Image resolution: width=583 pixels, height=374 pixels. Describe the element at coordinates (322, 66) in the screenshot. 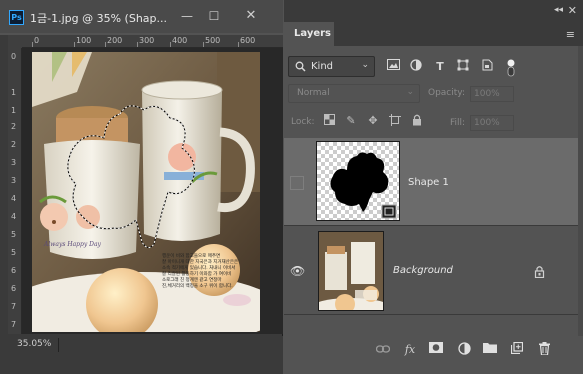

I see `filter-kind-label: Kind` at that location.